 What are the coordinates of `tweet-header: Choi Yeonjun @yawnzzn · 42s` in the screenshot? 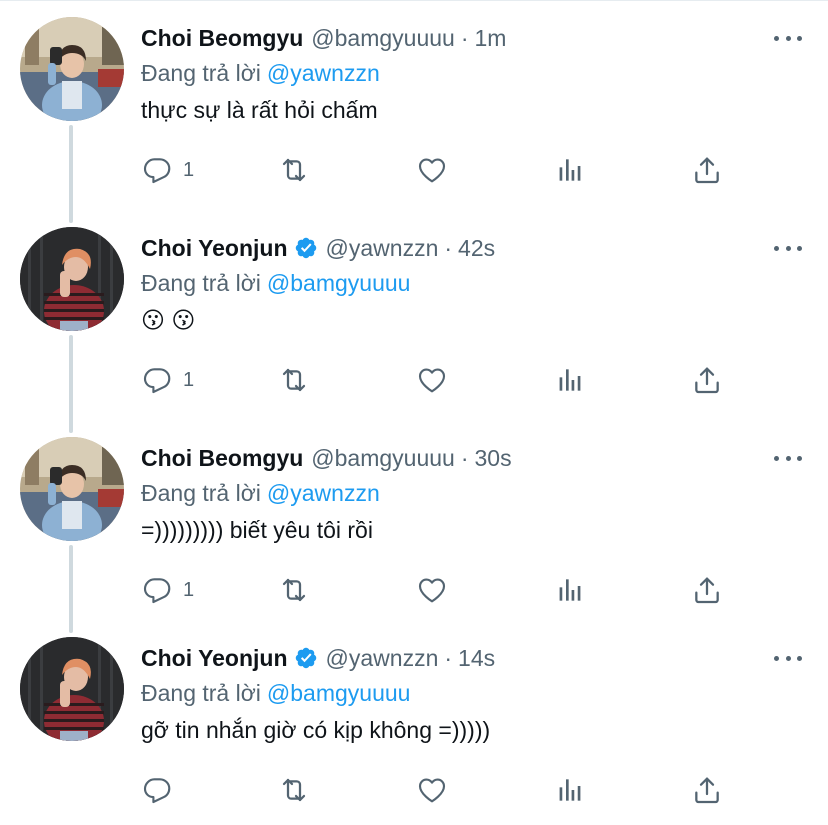 It's located at (318, 248).